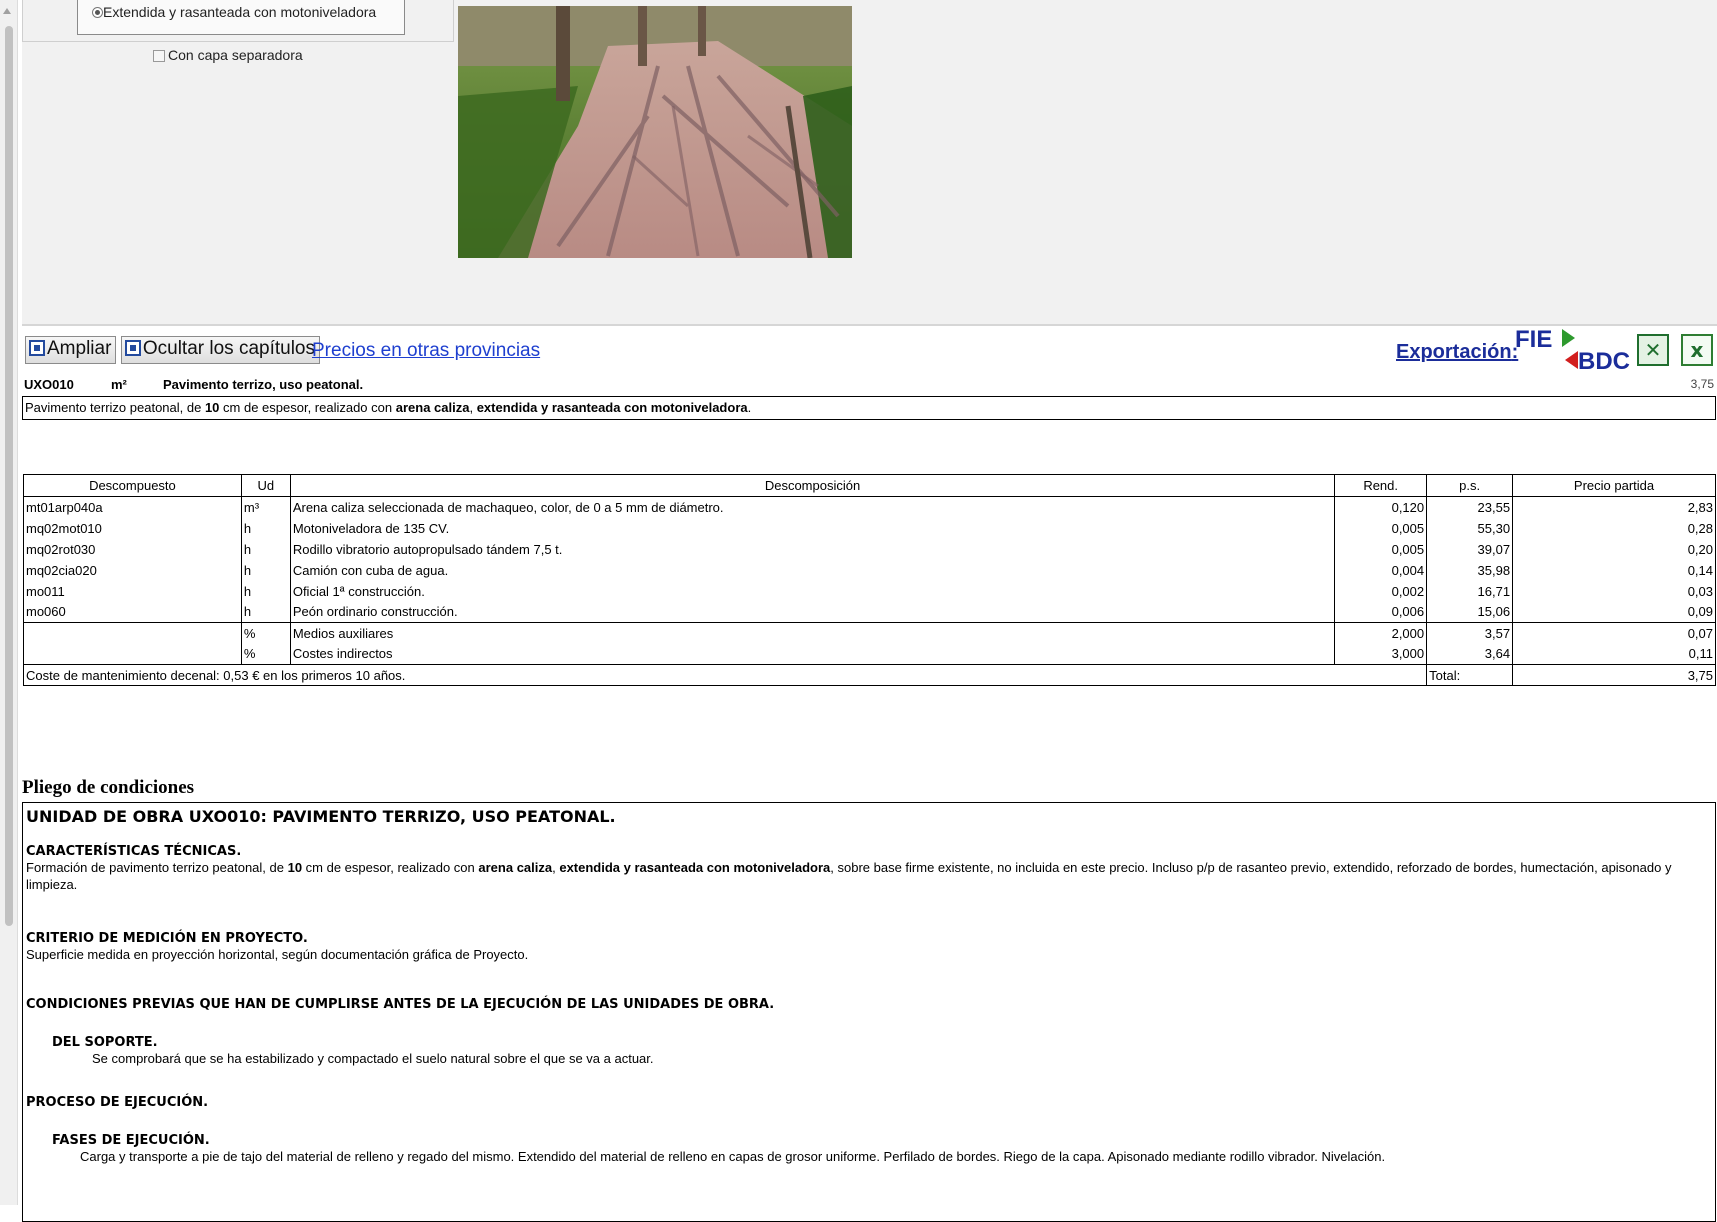 The image size is (1717, 1222). What do you see at coordinates (265, 485) in the screenshot?
I see `col-ud: Ud` at bounding box center [265, 485].